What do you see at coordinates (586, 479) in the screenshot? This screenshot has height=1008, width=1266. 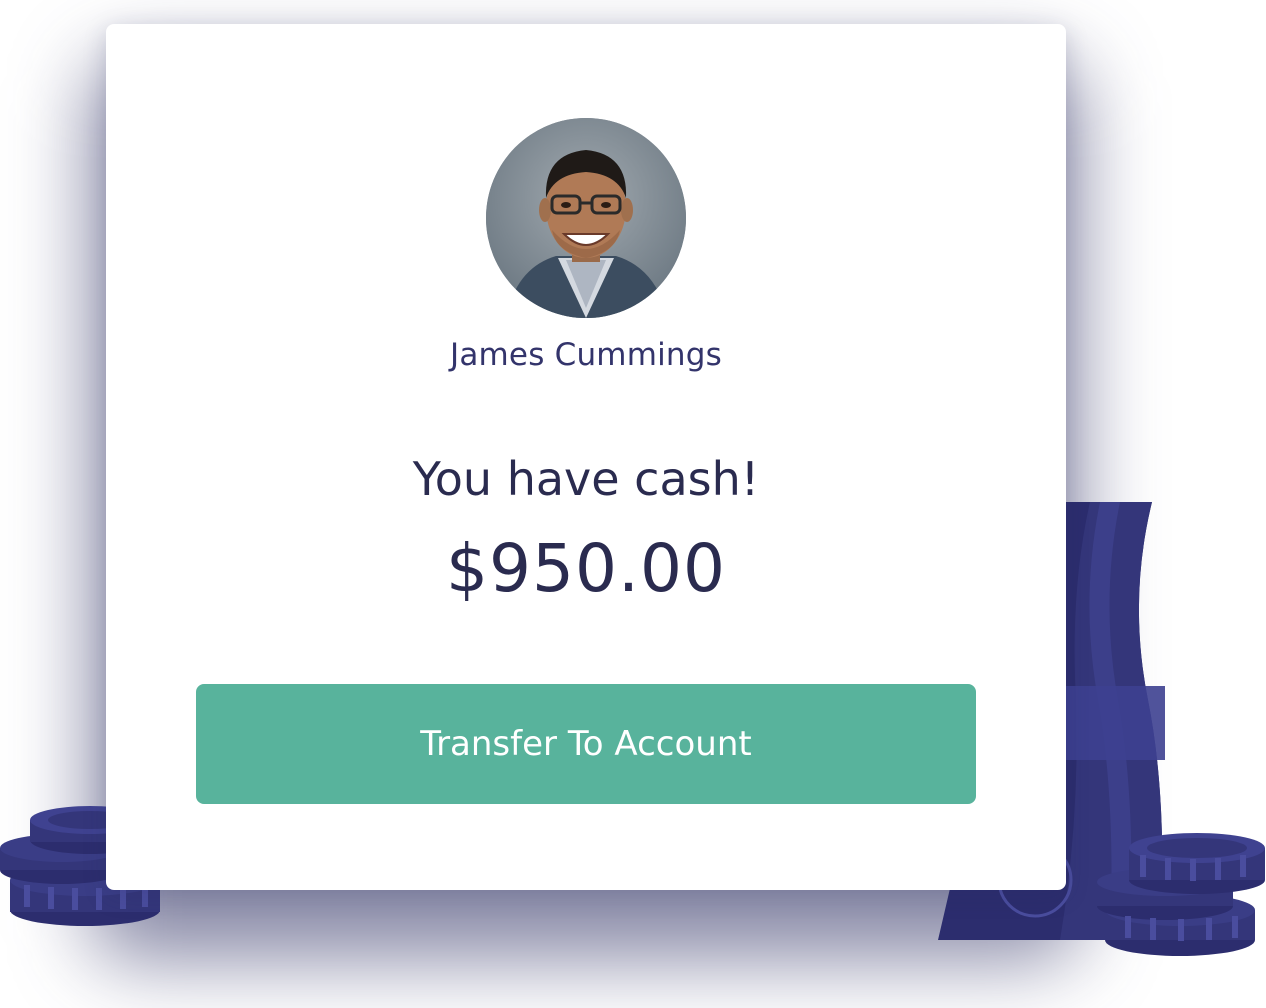 I see `cash-headline: You have cash!` at bounding box center [586, 479].